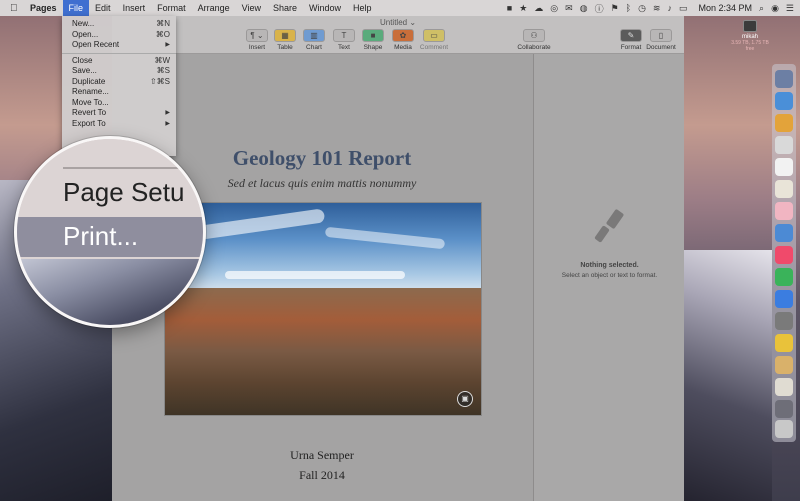  Describe the element at coordinates (373, 40) in the screenshot. I see `shape-button: ■ Shape` at that location.